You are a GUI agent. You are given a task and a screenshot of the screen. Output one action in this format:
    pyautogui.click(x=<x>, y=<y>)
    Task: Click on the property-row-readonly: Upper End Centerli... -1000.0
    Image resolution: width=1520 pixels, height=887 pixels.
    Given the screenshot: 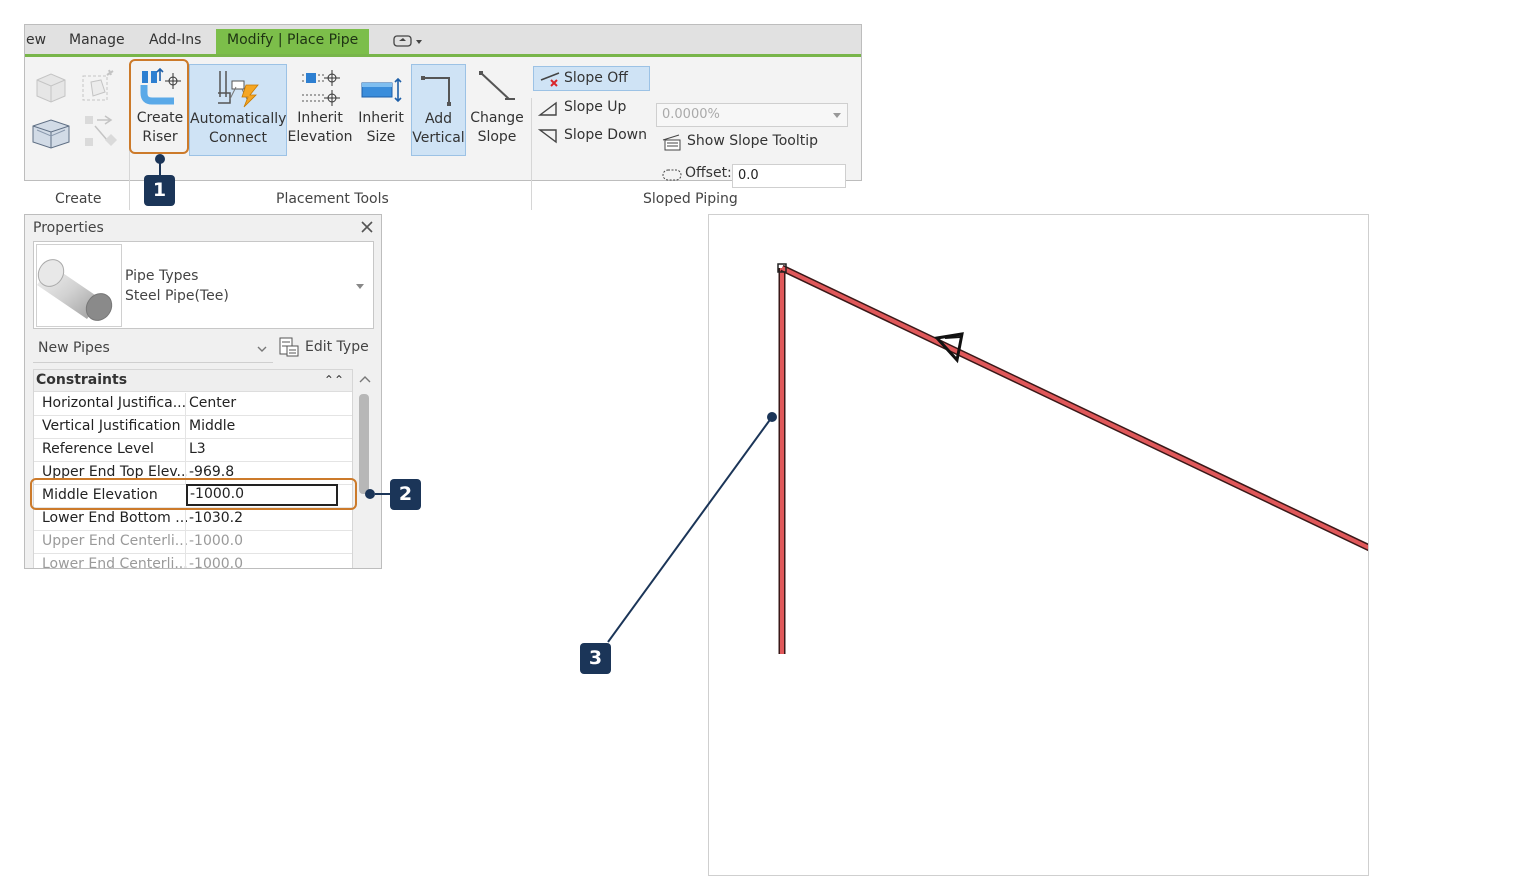 What is the action you would take?
    pyautogui.click(x=193, y=542)
    